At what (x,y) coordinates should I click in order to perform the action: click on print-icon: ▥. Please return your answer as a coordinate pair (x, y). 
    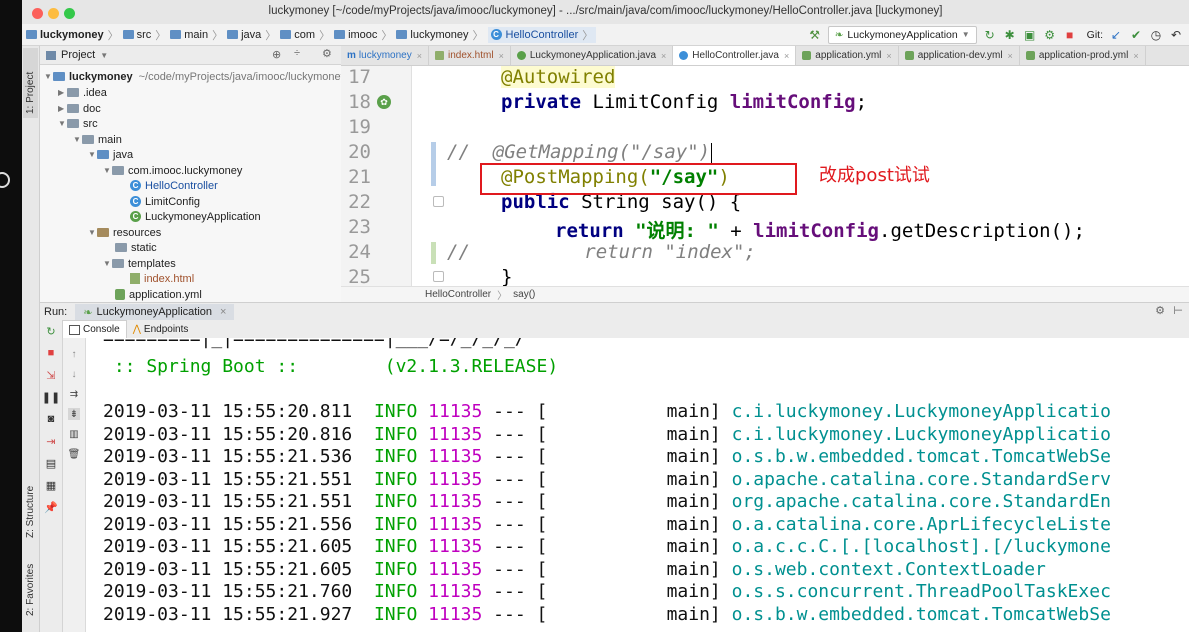
    Looking at the image, I should click on (74, 434).